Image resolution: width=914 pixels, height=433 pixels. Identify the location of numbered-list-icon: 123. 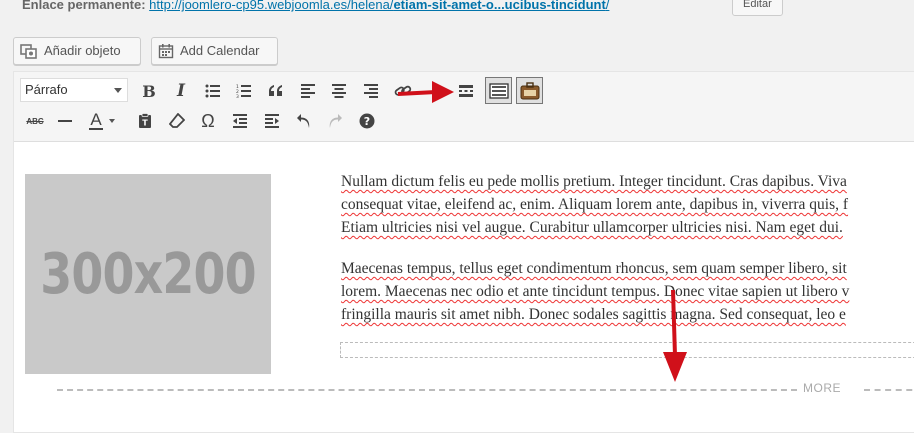
(243, 91).